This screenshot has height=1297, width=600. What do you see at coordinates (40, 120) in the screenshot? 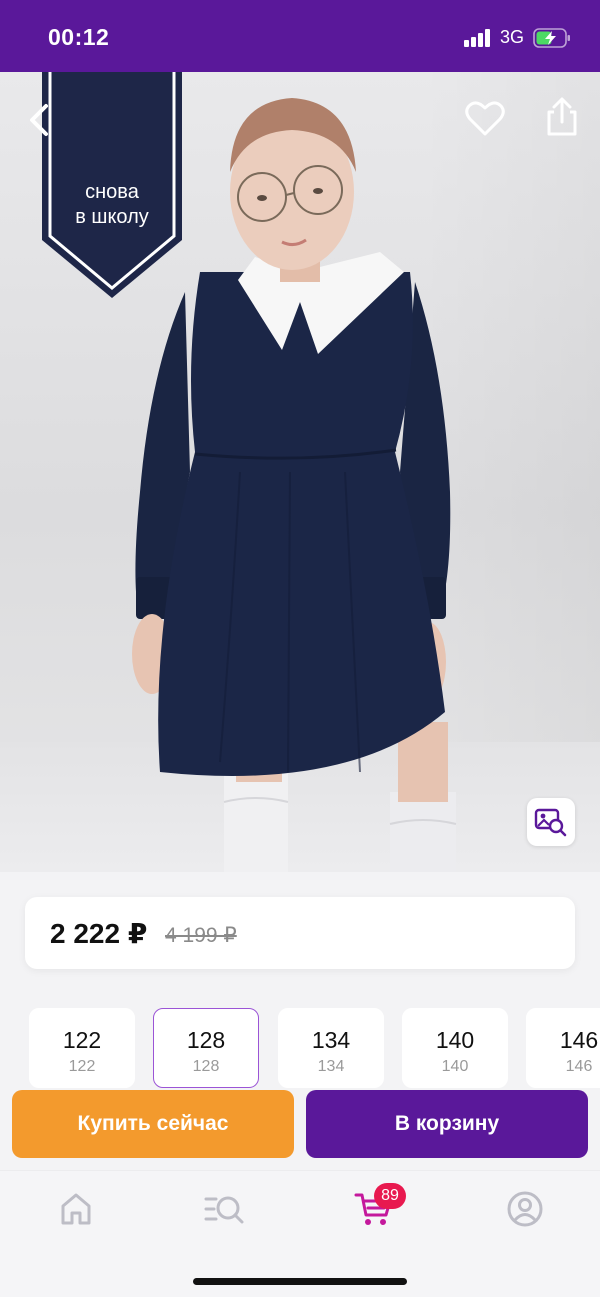
I see `back-icon` at bounding box center [40, 120].